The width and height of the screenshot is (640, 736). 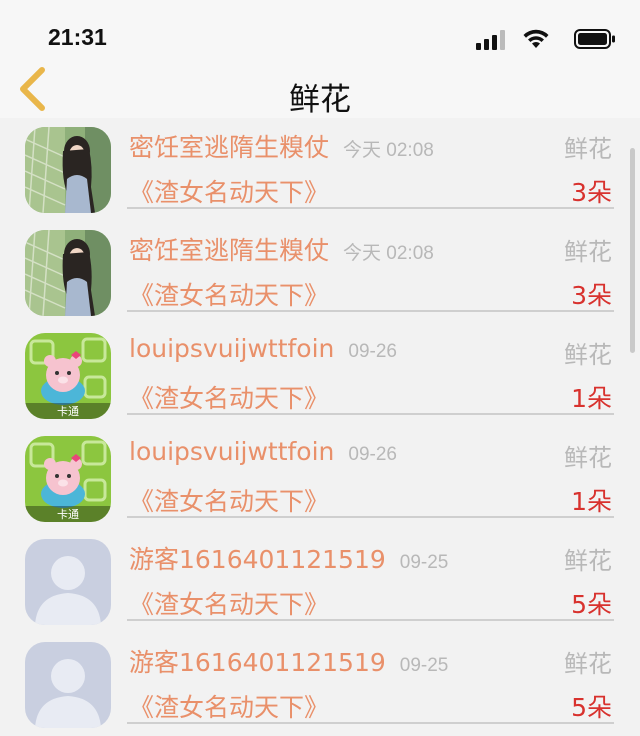 I want to click on scrollbar, so click(x=632, y=250).